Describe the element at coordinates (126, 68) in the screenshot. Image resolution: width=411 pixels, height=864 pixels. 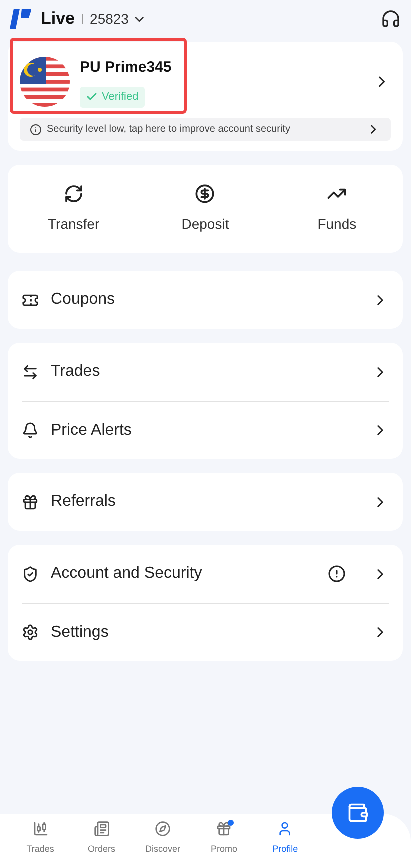
I see `profile-name: PU Prime345` at that location.